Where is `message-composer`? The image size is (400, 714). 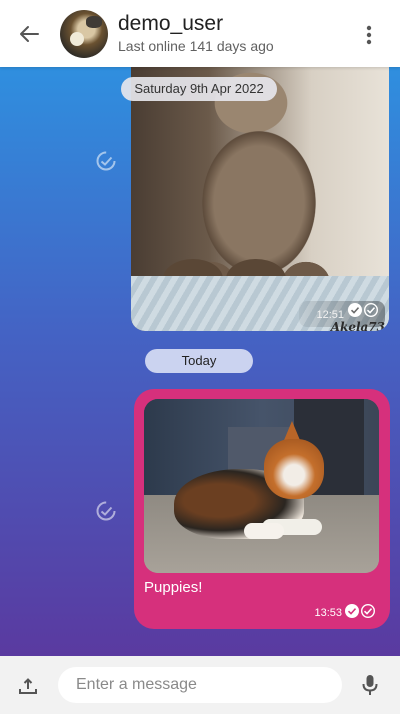
message-composer is located at coordinates (200, 685).